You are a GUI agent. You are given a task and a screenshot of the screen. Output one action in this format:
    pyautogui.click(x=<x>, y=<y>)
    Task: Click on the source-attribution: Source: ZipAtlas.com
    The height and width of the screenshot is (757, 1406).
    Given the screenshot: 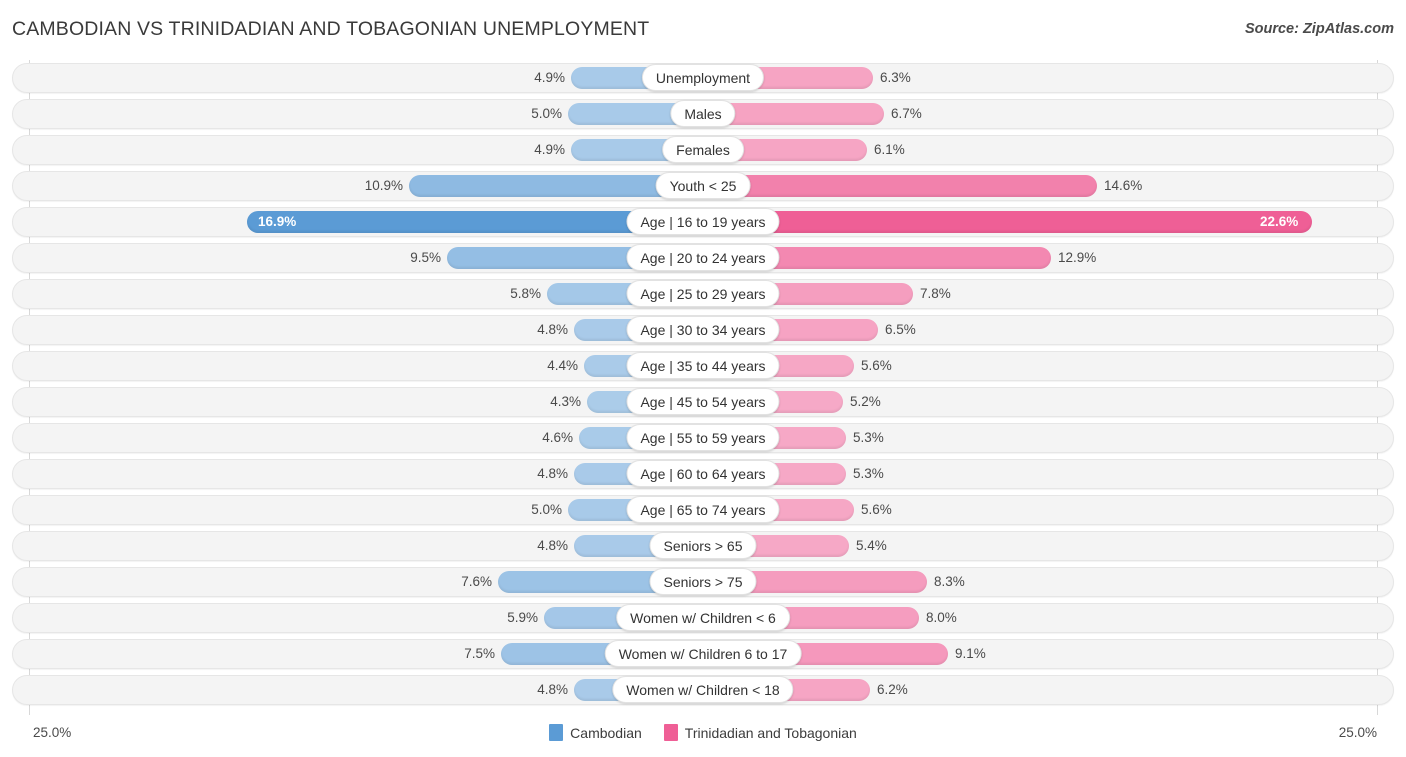 What is the action you would take?
    pyautogui.click(x=1319, y=29)
    